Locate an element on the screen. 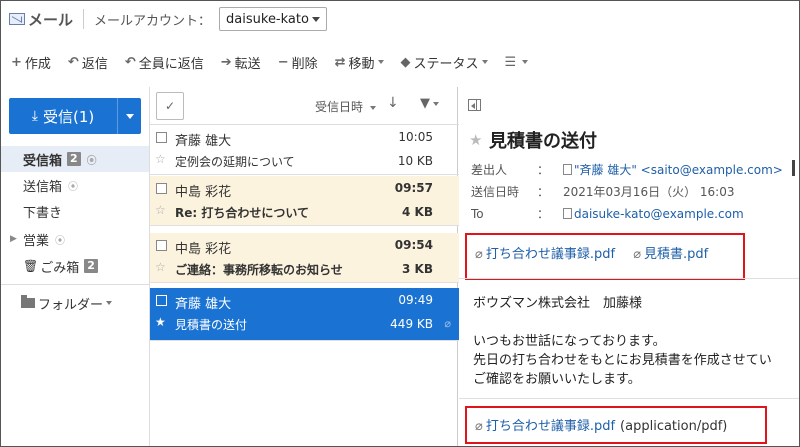  move-label: 移動 is located at coordinates (361, 64).